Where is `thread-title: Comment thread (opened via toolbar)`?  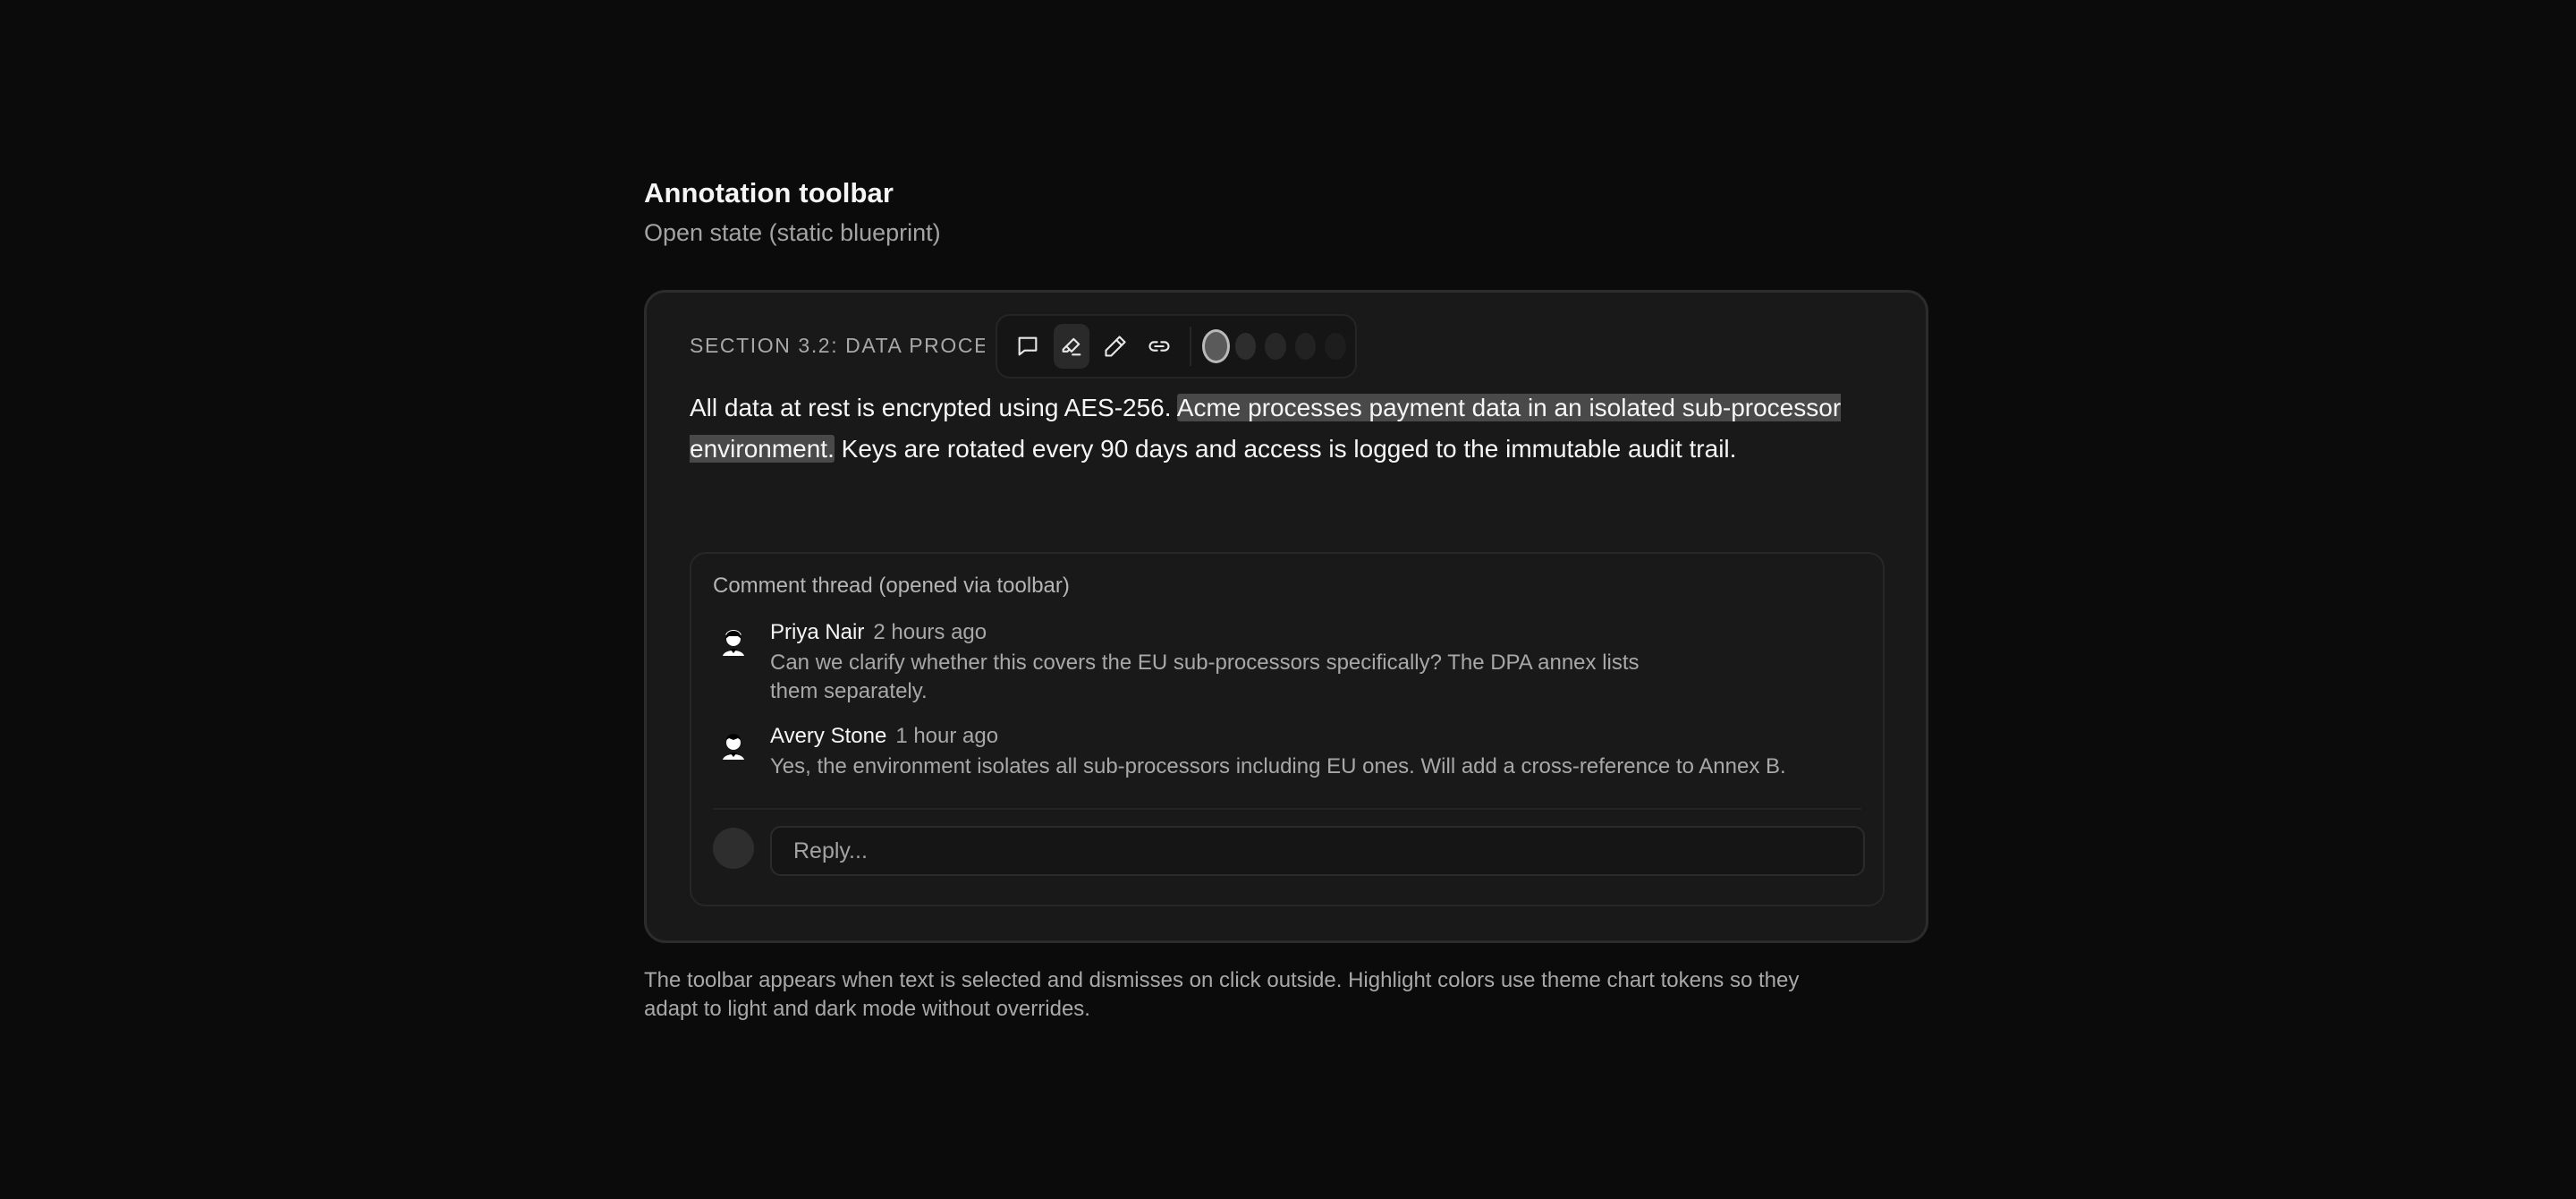 thread-title: Comment thread (opened via toolbar) is located at coordinates (891, 586).